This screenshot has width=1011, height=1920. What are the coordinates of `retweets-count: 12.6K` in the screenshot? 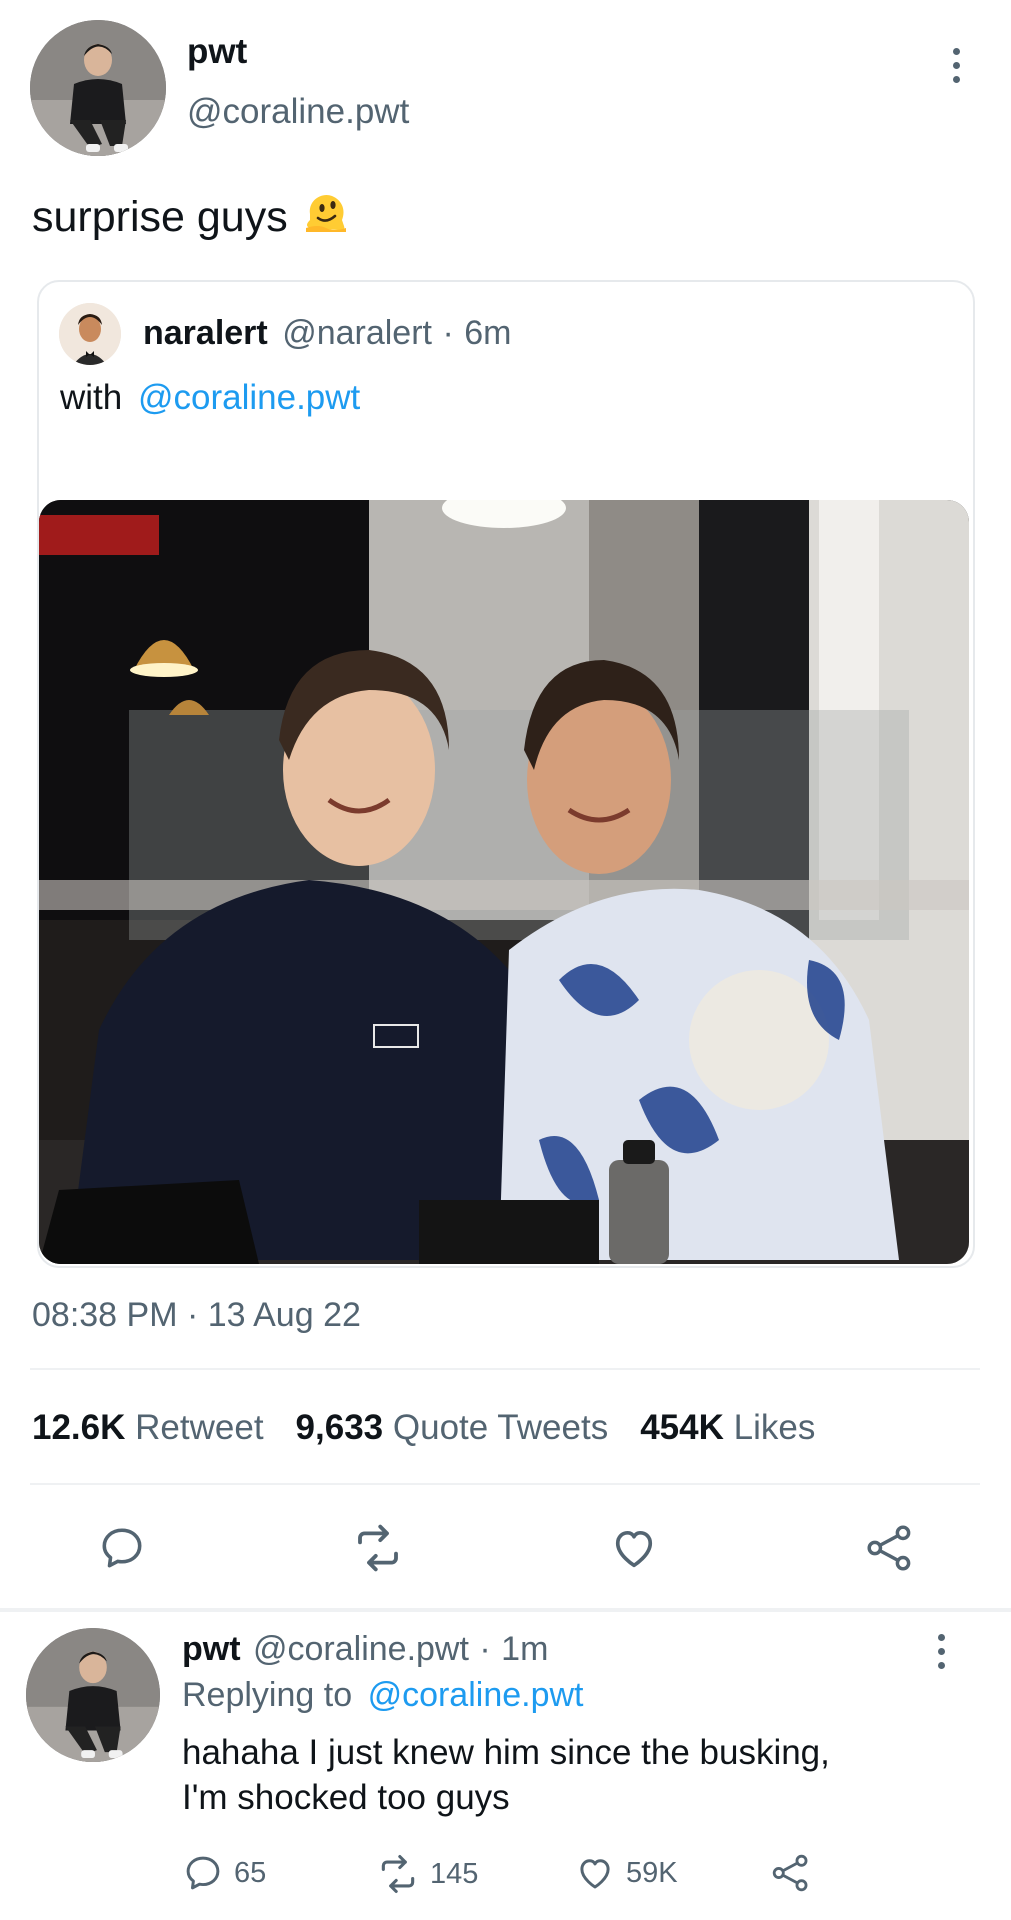 It's located at (79, 1427).